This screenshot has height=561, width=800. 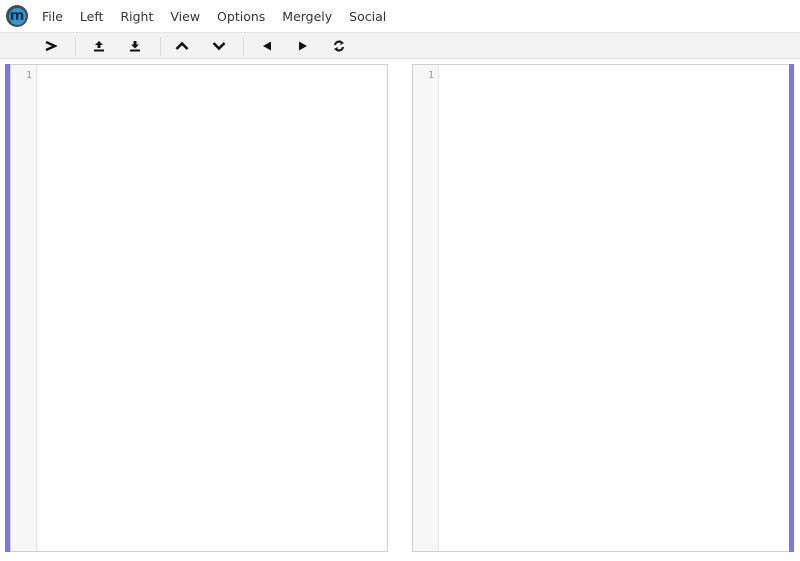 What do you see at coordinates (219, 46) in the screenshot?
I see `next-change-icon` at bounding box center [219, 46].